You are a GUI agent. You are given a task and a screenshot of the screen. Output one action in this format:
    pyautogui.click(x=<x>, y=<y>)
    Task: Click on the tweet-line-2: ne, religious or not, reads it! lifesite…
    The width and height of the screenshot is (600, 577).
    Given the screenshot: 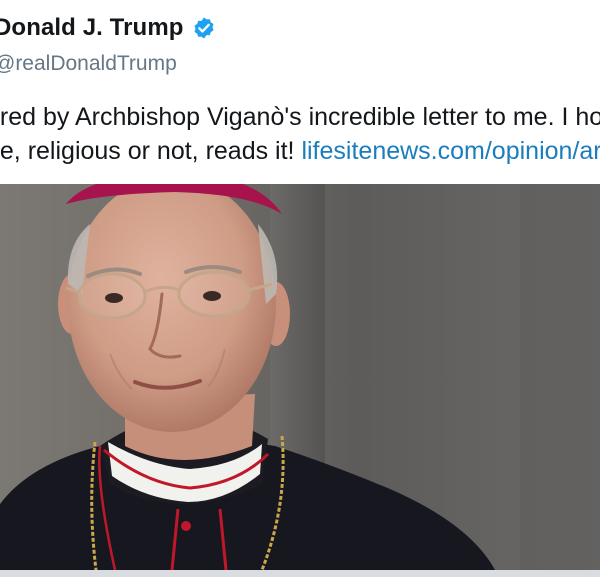 What is the action you would take?
    pyautogui.click(x=300, y=151)
    